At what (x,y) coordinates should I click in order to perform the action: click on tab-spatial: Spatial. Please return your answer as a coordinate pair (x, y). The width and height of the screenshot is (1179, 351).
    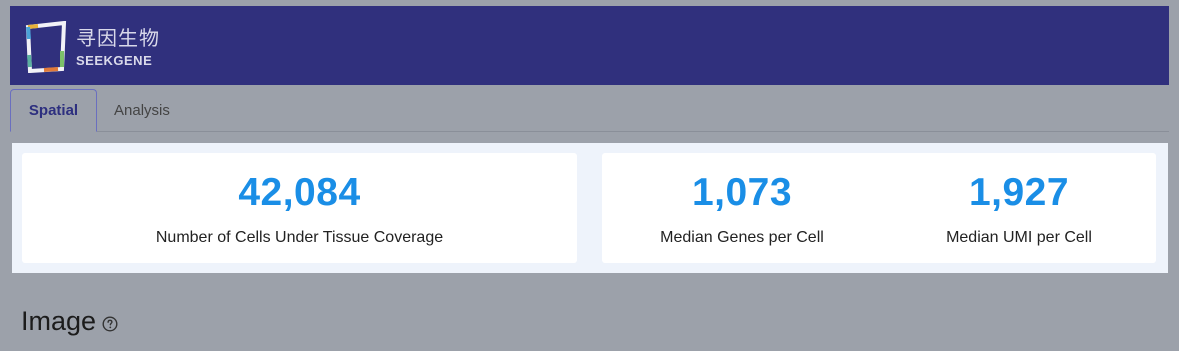
    Looking at the image, I should click on (53, 110).